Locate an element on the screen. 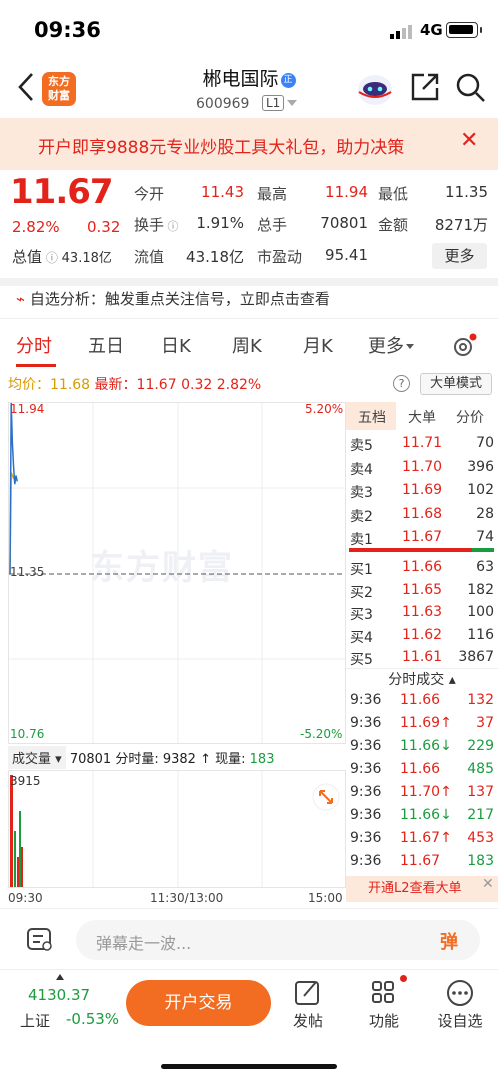  trade-volume: 229 is located at coordinates (480, 746).